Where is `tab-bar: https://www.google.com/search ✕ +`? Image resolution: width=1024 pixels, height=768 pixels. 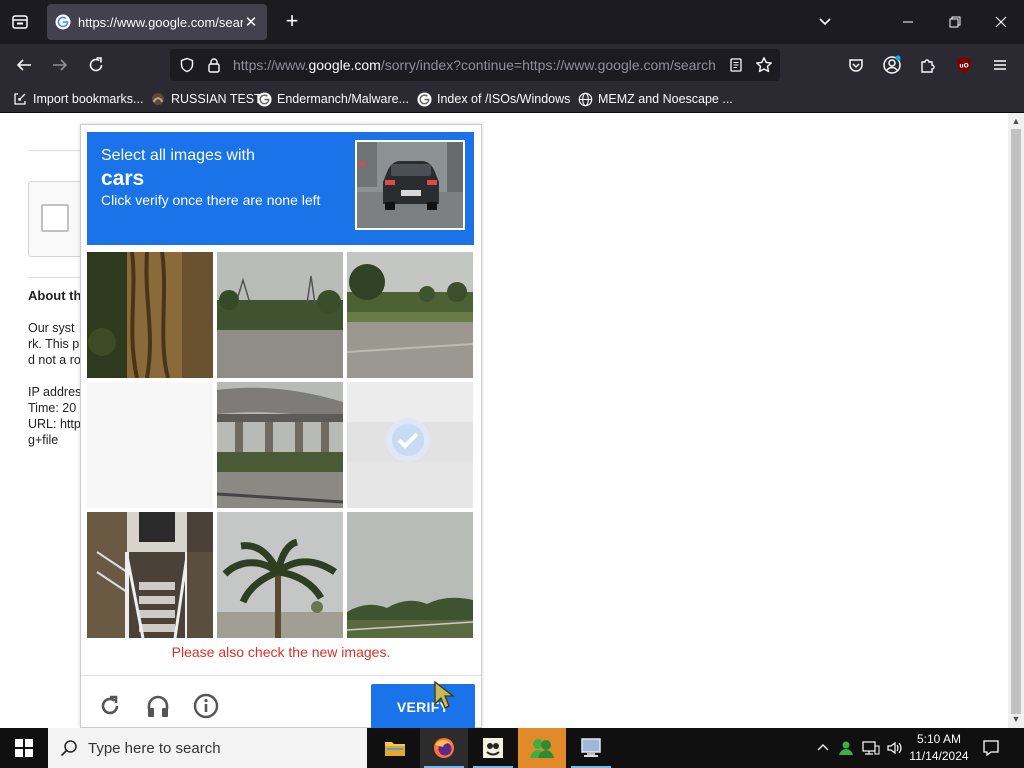
tab-bar: https://www.google.com/search ✕ + is located at coordinates (512, 22).